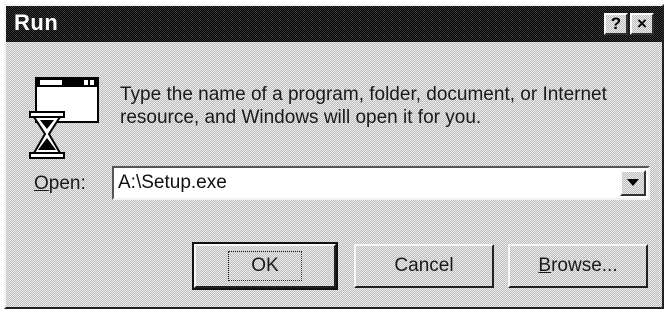 The height and width of the screenshot is (313, 668). I want to click on open-label-mnemonic: O, so click(41, 183).